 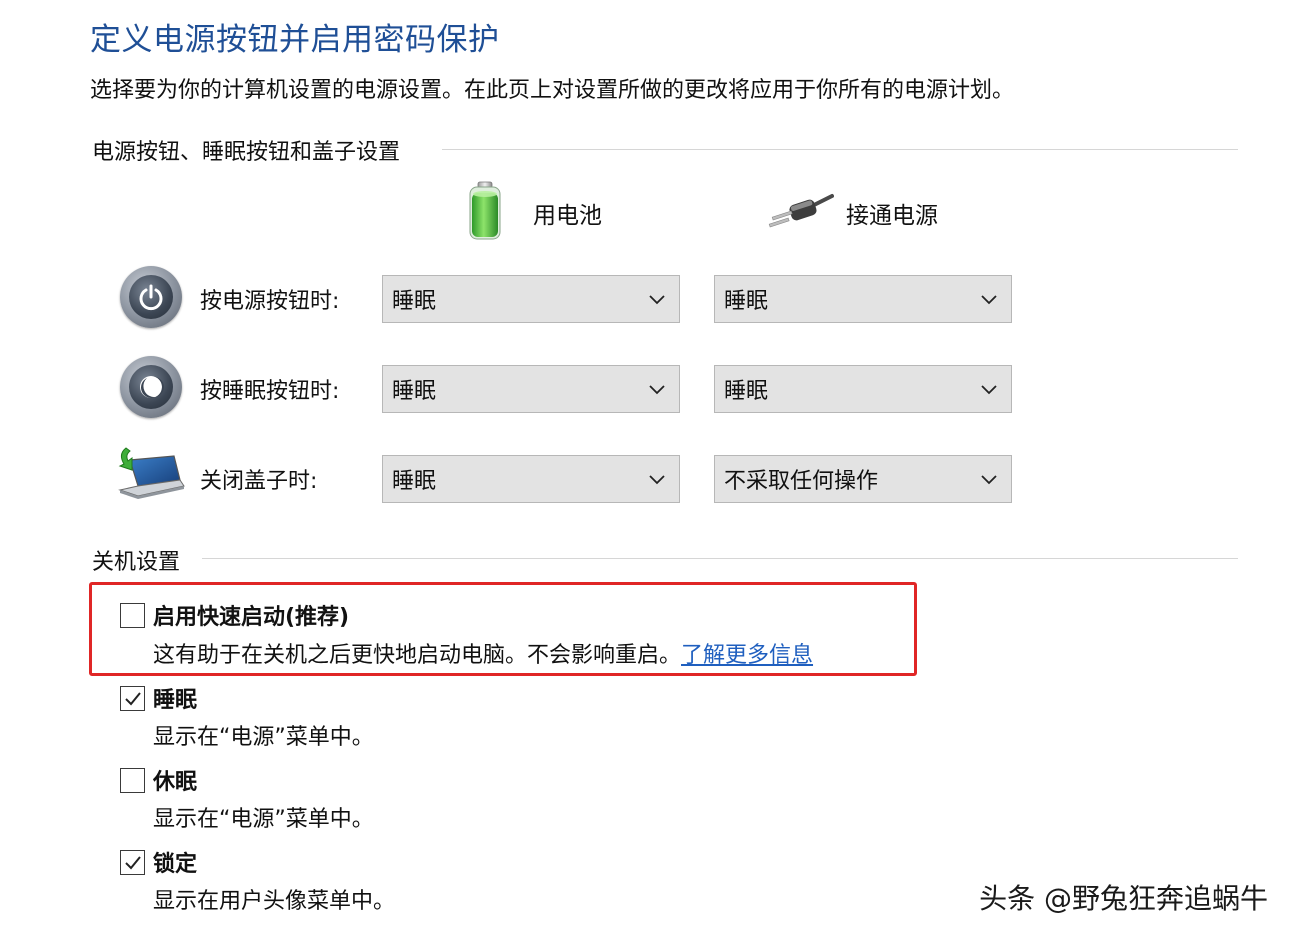 I want to click on sleep-option-description: 显示在“电源”菜单中。, so click(x=263, y=737).